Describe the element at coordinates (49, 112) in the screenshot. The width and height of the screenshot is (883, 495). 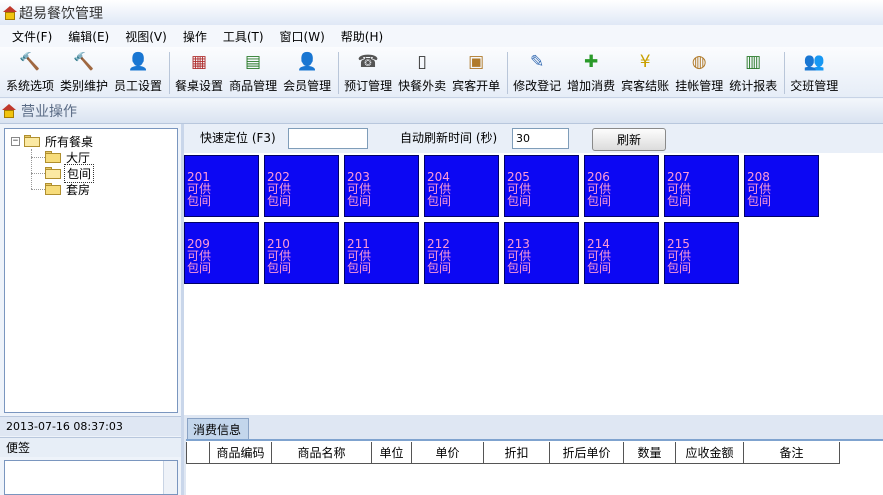
I see `section-title: 营业操作` at that location.